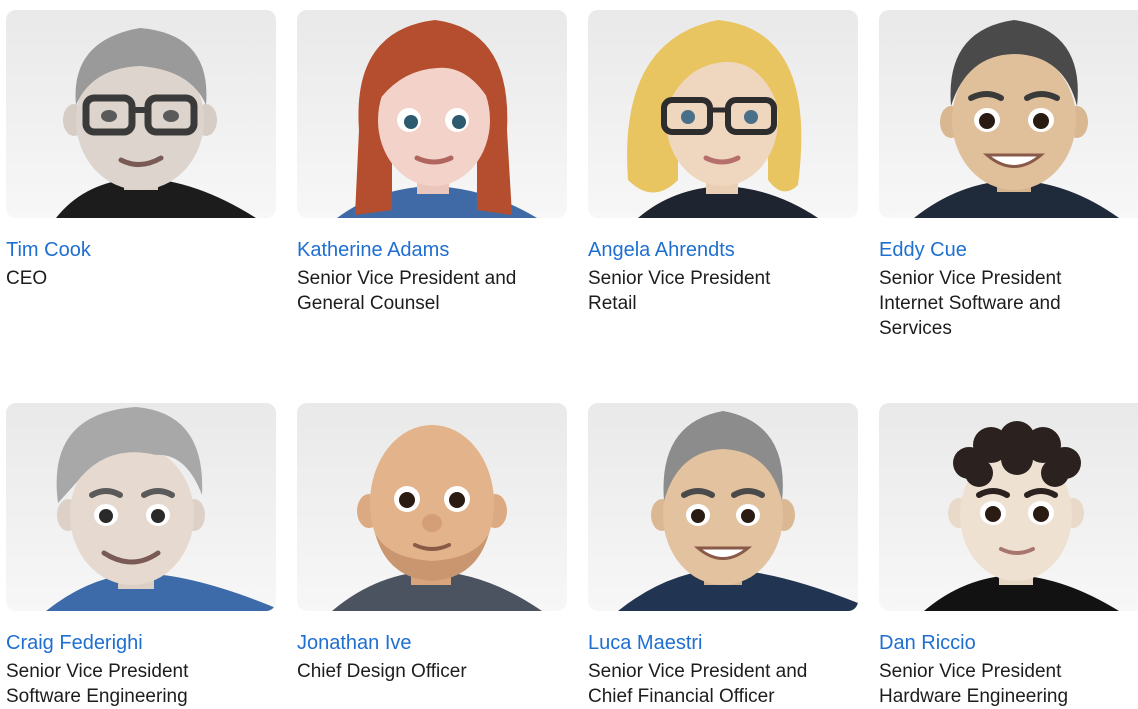 This screenshot has width=1138, height=709. I want to click on person-name-link: Tim Cook, so click(141, 250).